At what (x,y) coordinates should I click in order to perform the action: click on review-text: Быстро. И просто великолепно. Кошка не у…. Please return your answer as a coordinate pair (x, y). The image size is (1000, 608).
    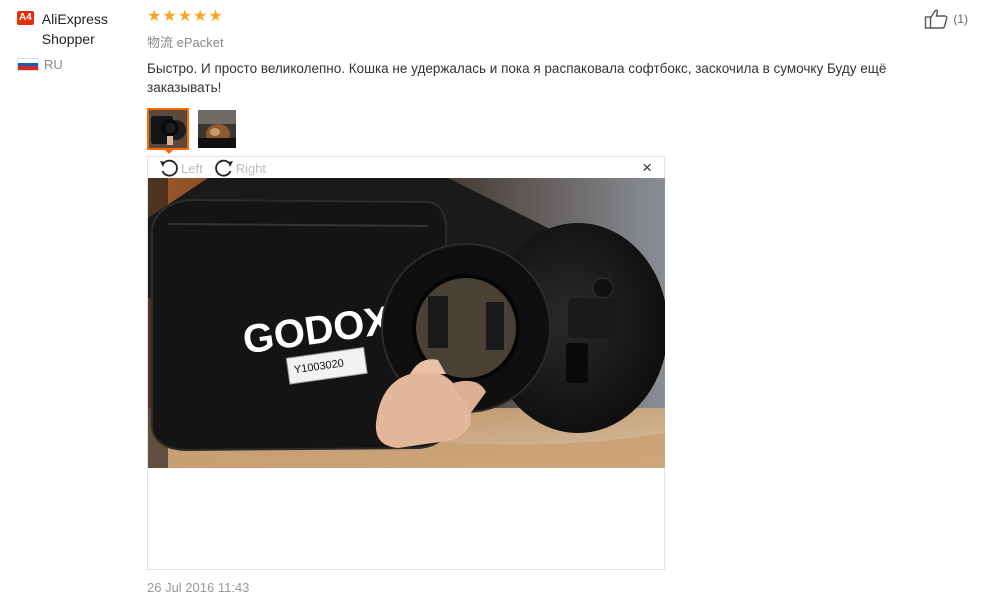
    Looking at the image, I should click on (517, 78).